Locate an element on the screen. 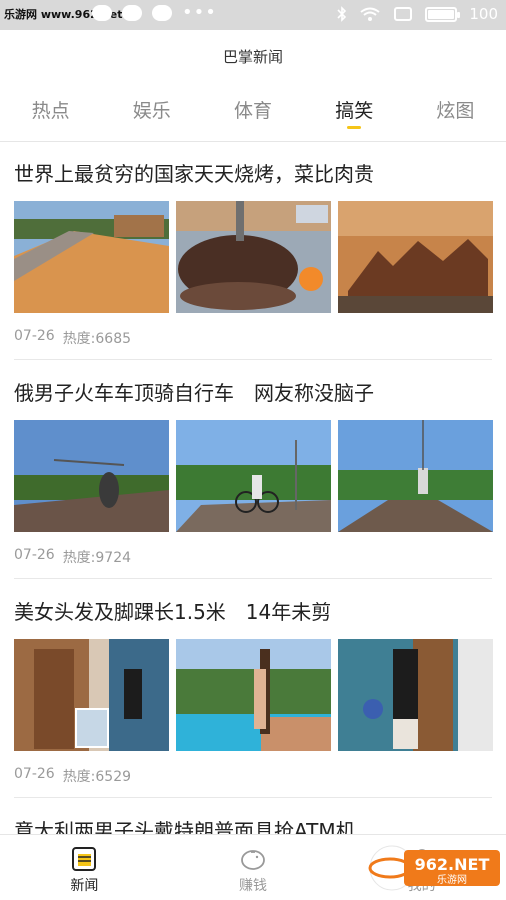 The height and width of the screenshot is (900, 506). heat-count: 热度:6529 is located at coordinates (97, 777).